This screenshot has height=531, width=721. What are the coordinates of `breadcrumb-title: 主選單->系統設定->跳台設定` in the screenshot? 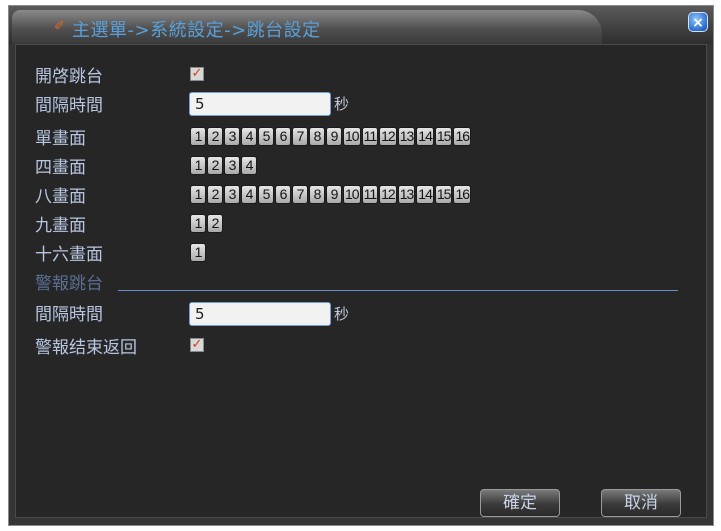 It's located at (196, 30).